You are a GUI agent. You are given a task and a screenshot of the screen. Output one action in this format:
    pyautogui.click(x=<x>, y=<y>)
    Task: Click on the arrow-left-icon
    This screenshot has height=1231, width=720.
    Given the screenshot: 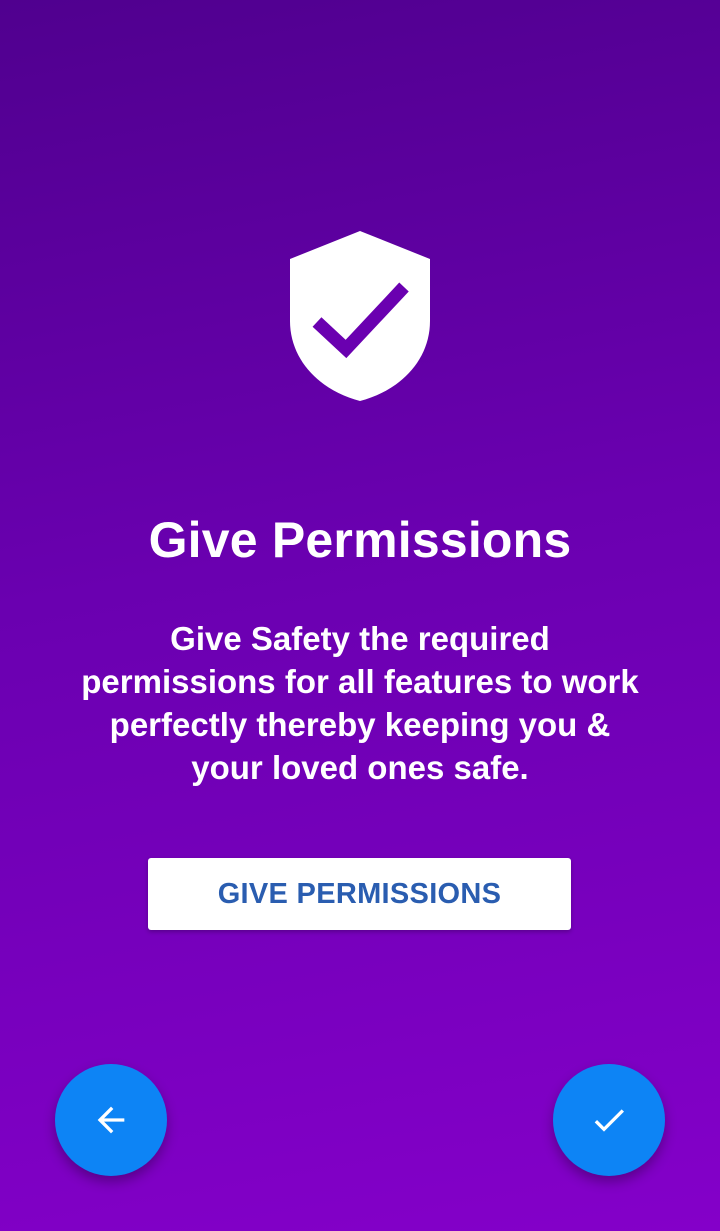 What is the action you would take?
    pyautogui.click(x=111, y=1120)
    